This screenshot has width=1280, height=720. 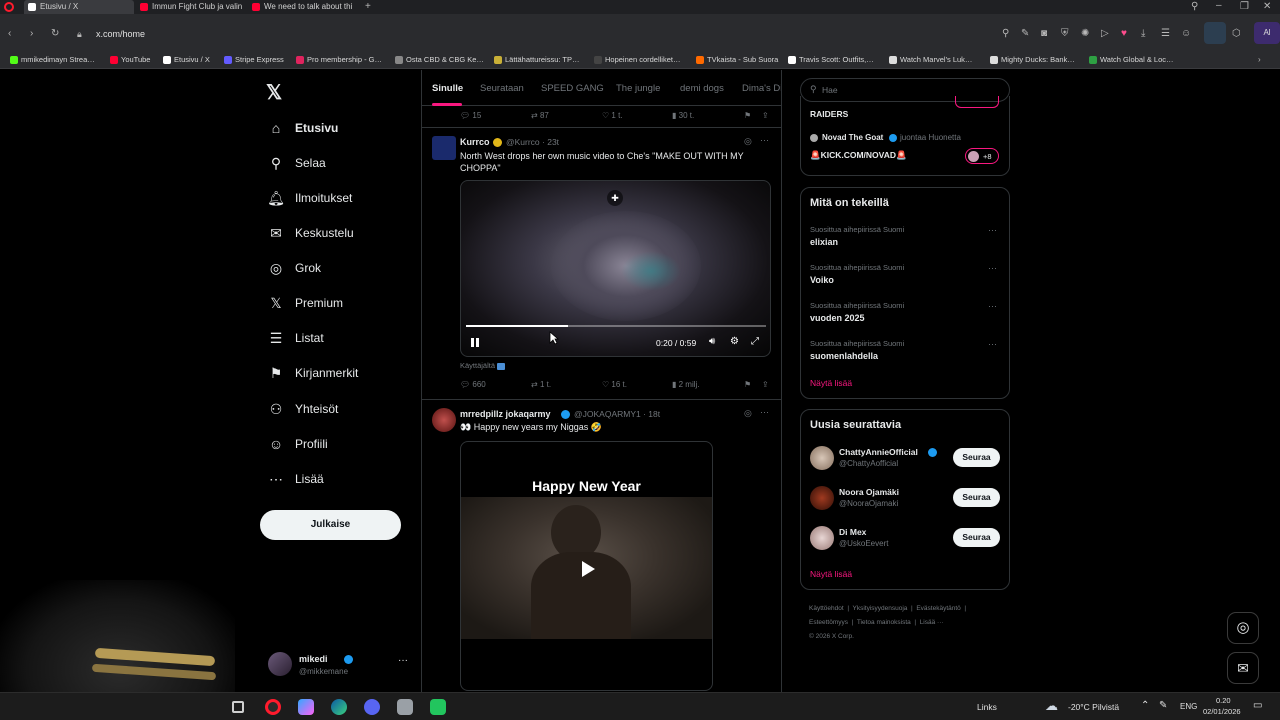 What do you see at coordinates (475, 342) in the screenshot?
I see `pause-icon` at bounding box center [475, 342].